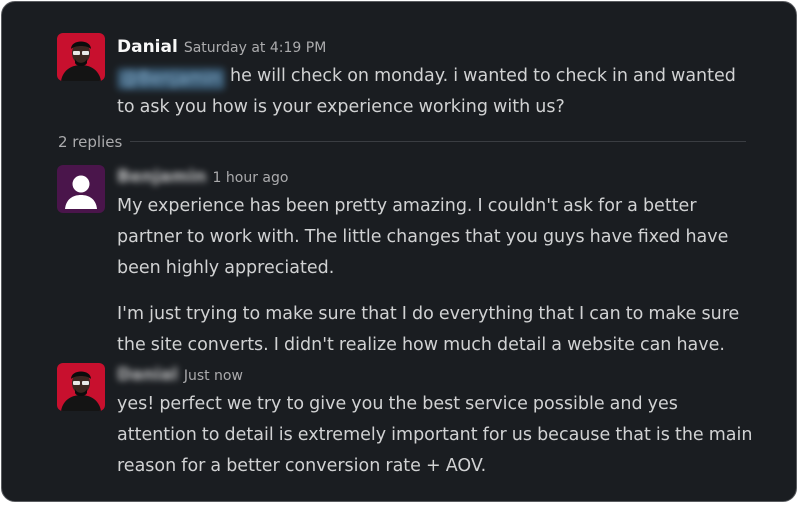 The image size is (800, 505). I want to click on message-header: Danial Just now, so click(436, 375).